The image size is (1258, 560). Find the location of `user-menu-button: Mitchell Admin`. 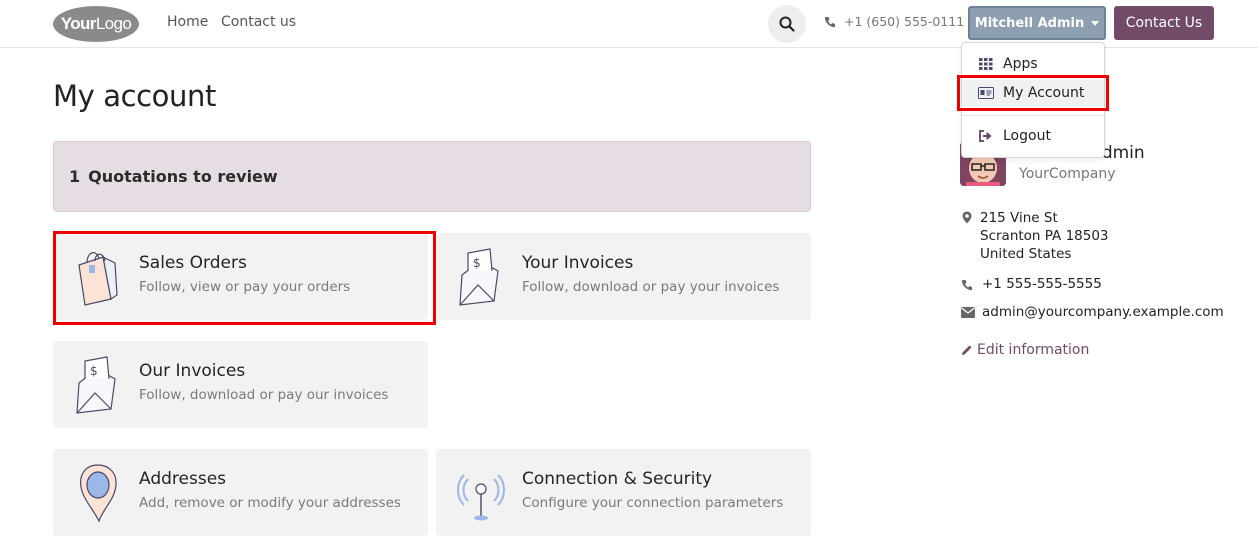

user-menu-button: Mitchell Admin is located at coordinates (1037, 23).